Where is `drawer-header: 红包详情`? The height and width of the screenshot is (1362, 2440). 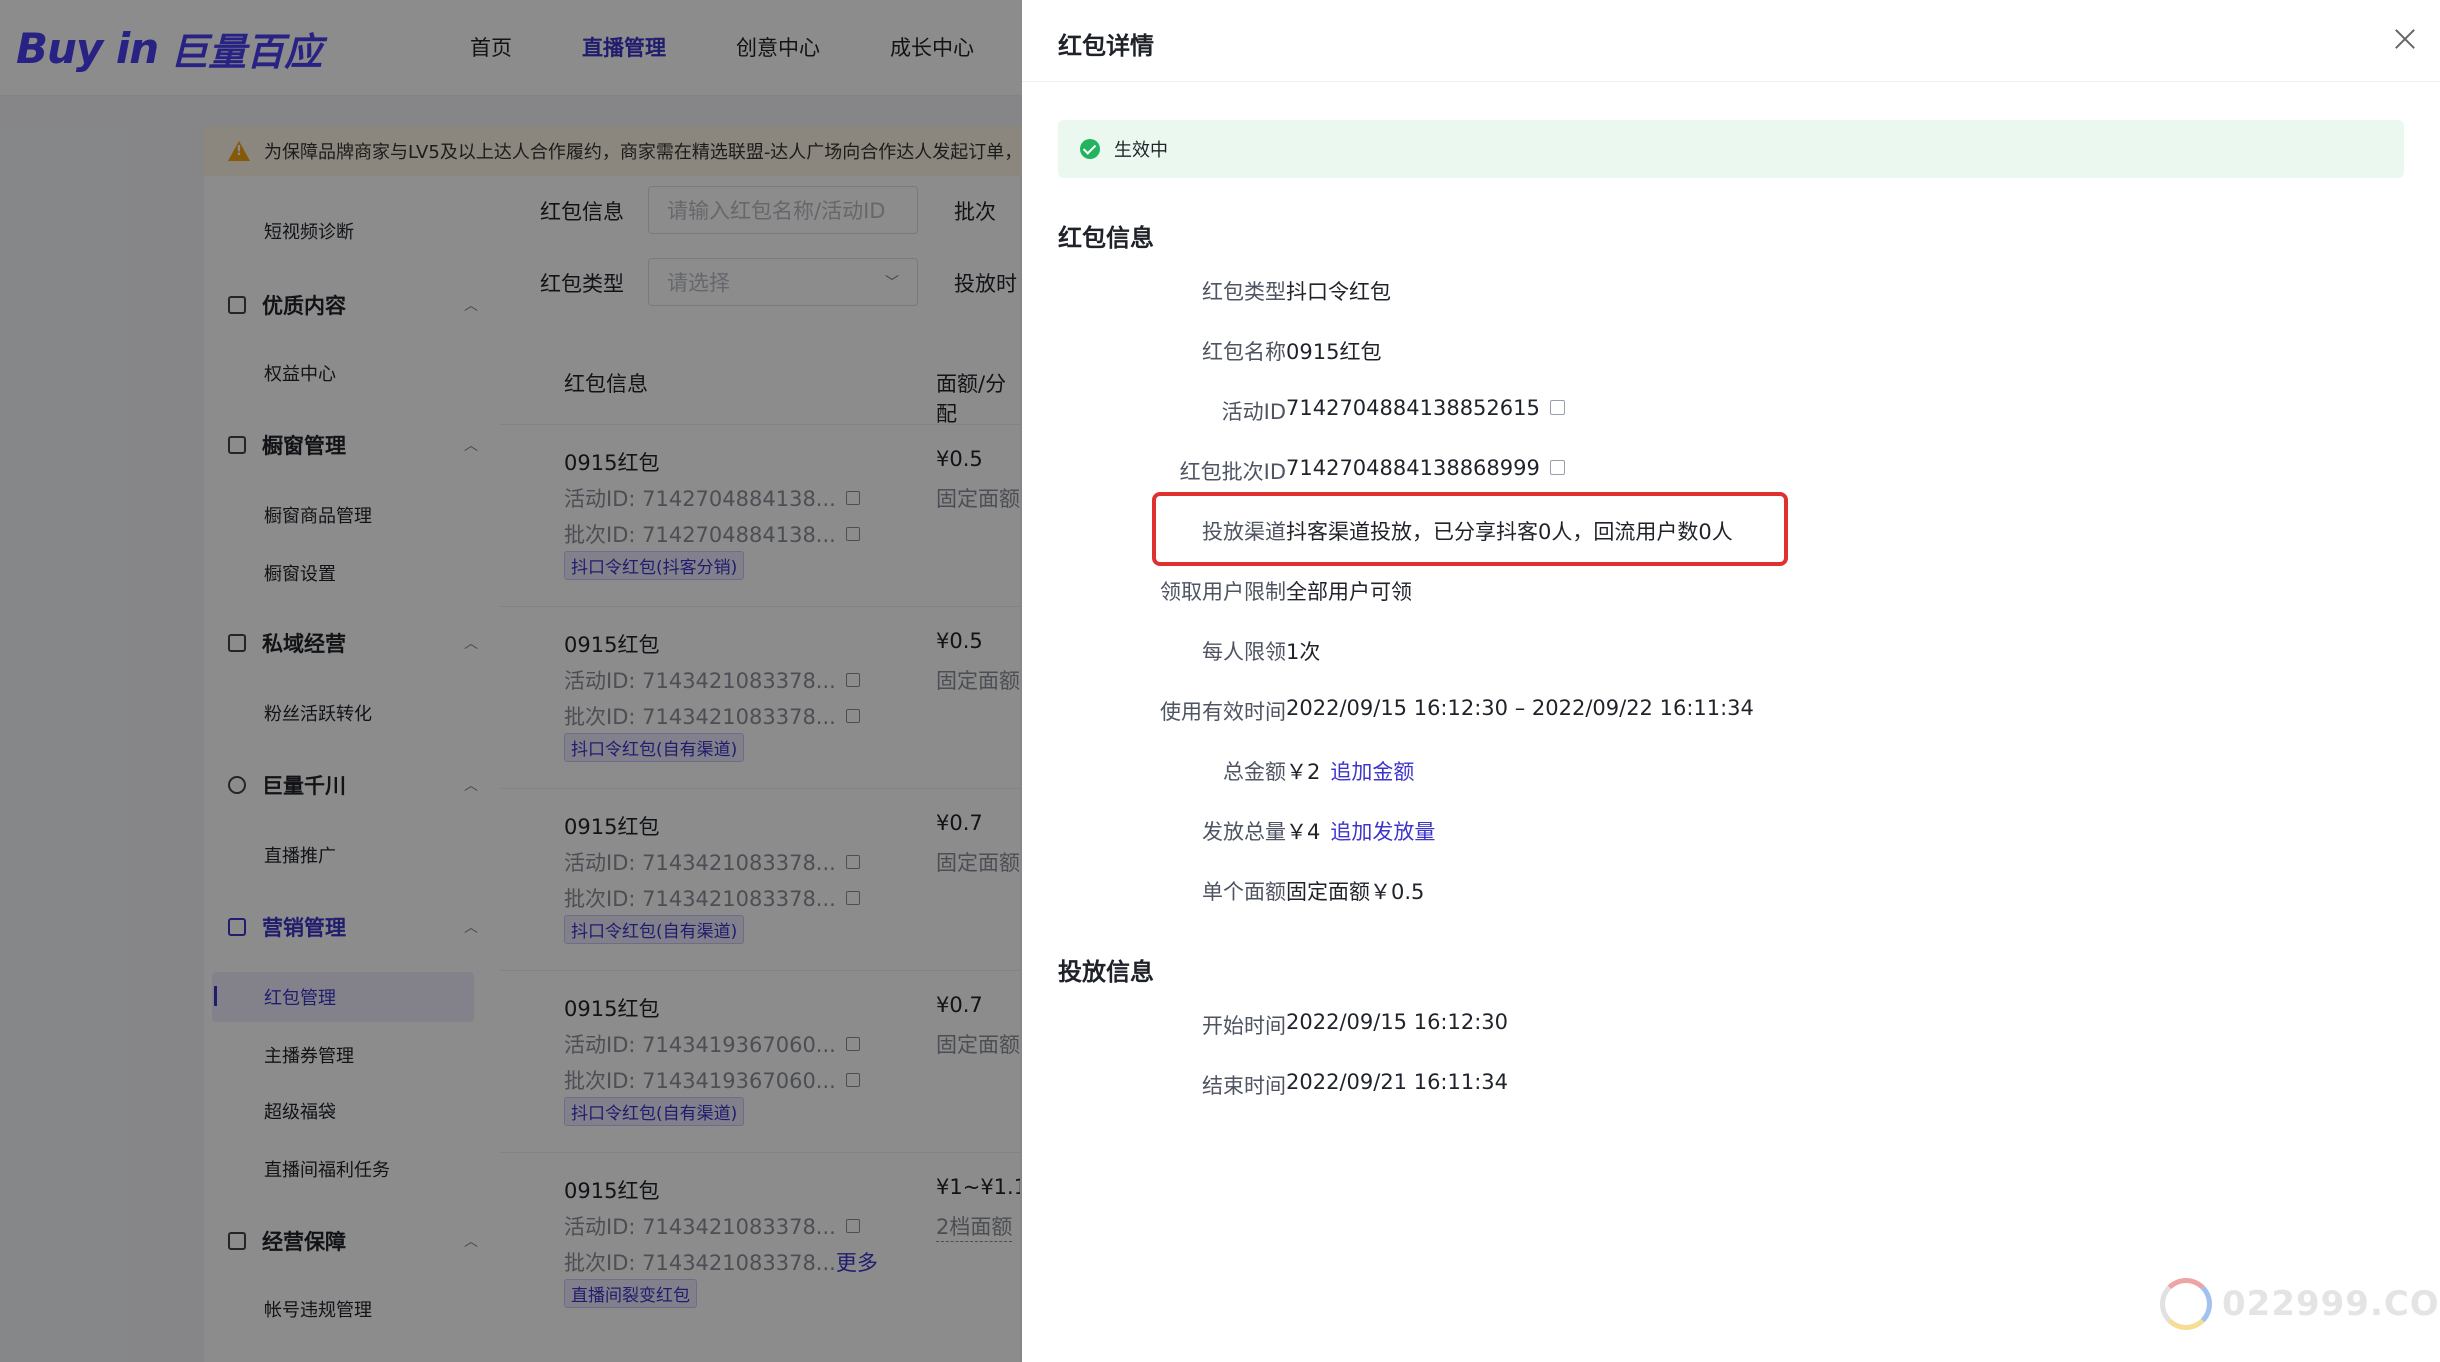 drawer-header: 红包详情 is located at coordinates (1731, 41).